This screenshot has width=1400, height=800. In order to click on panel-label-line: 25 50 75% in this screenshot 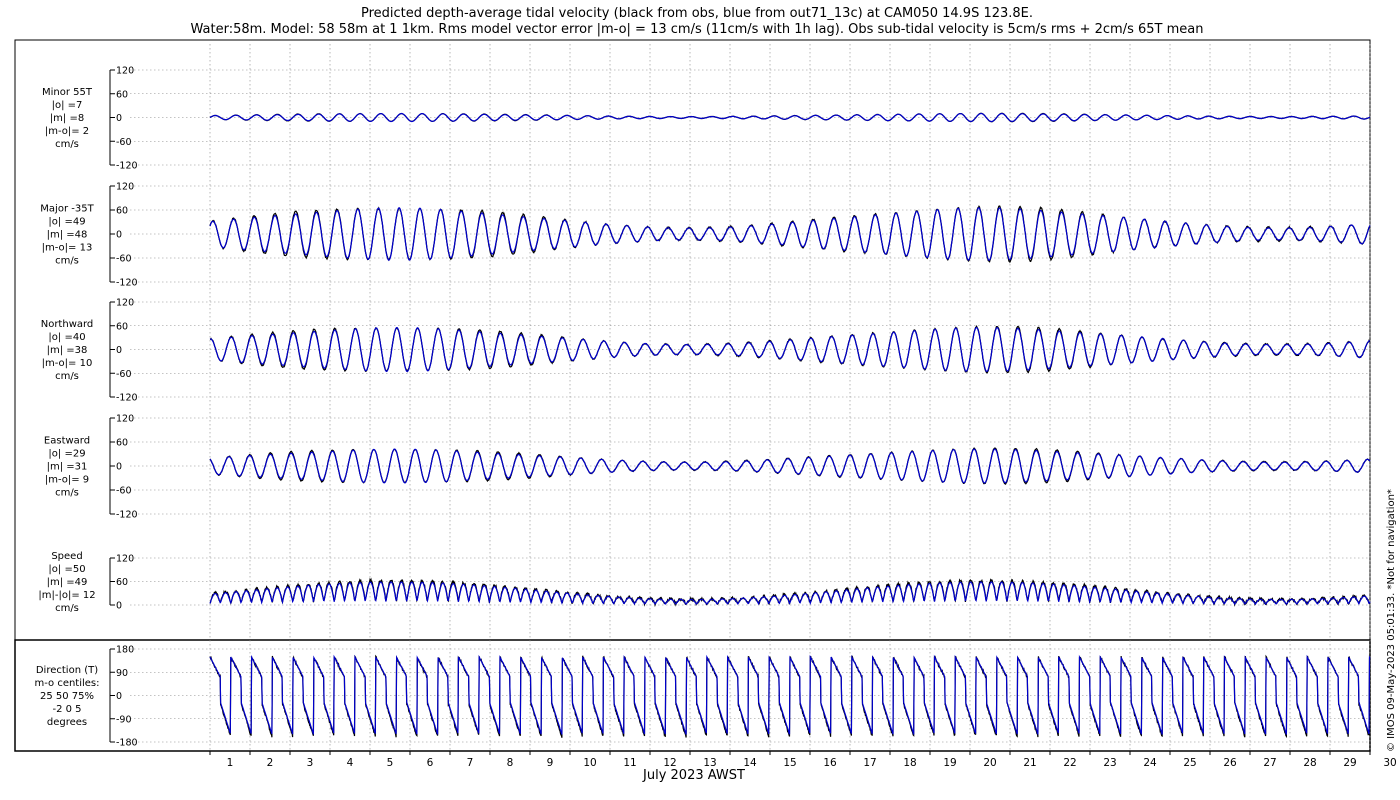, I will do `click(67, 696)`.